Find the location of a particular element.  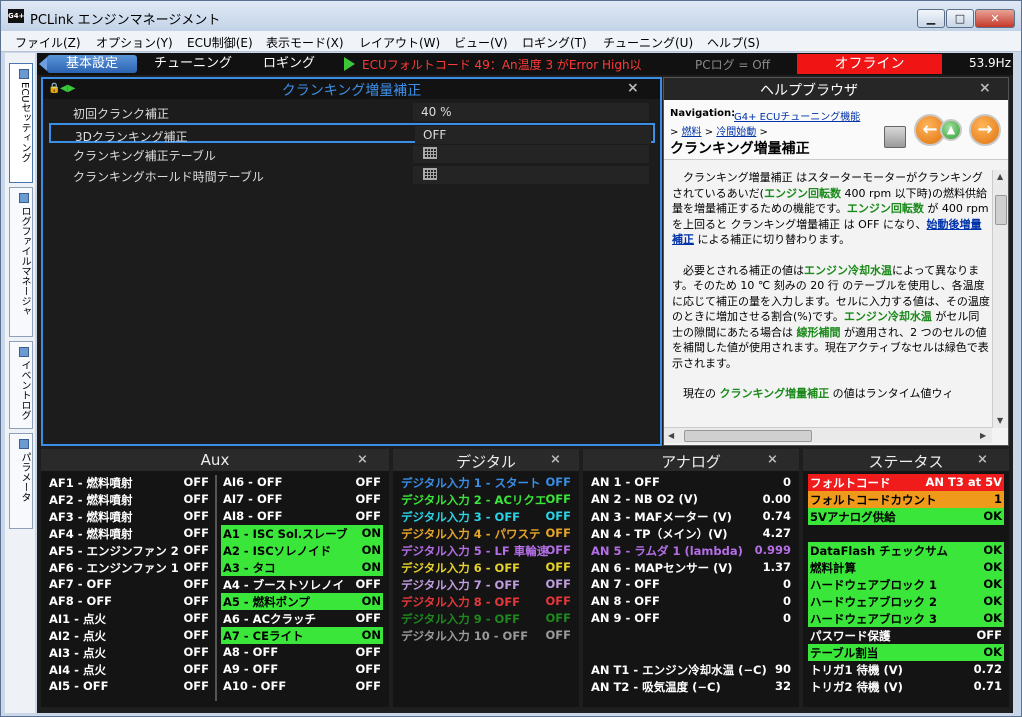

status-row: トリガ1 待機 (V) 0.72 is located at coordinates (906, 669).